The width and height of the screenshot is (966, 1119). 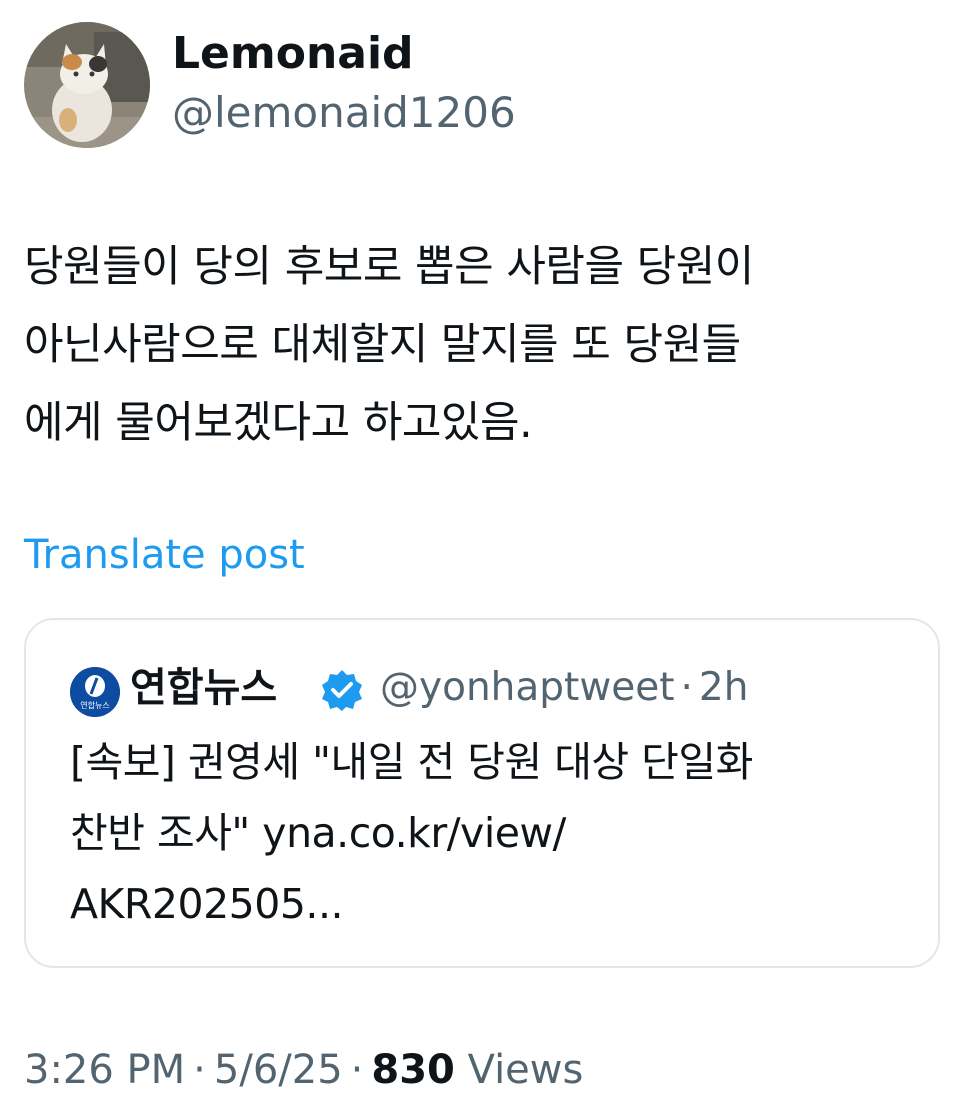 What do you see at coordinates (527, 687) in the screenshot?
I see `quoted-author-handle: @yonhaptweet` at bounding box center [527, 687].